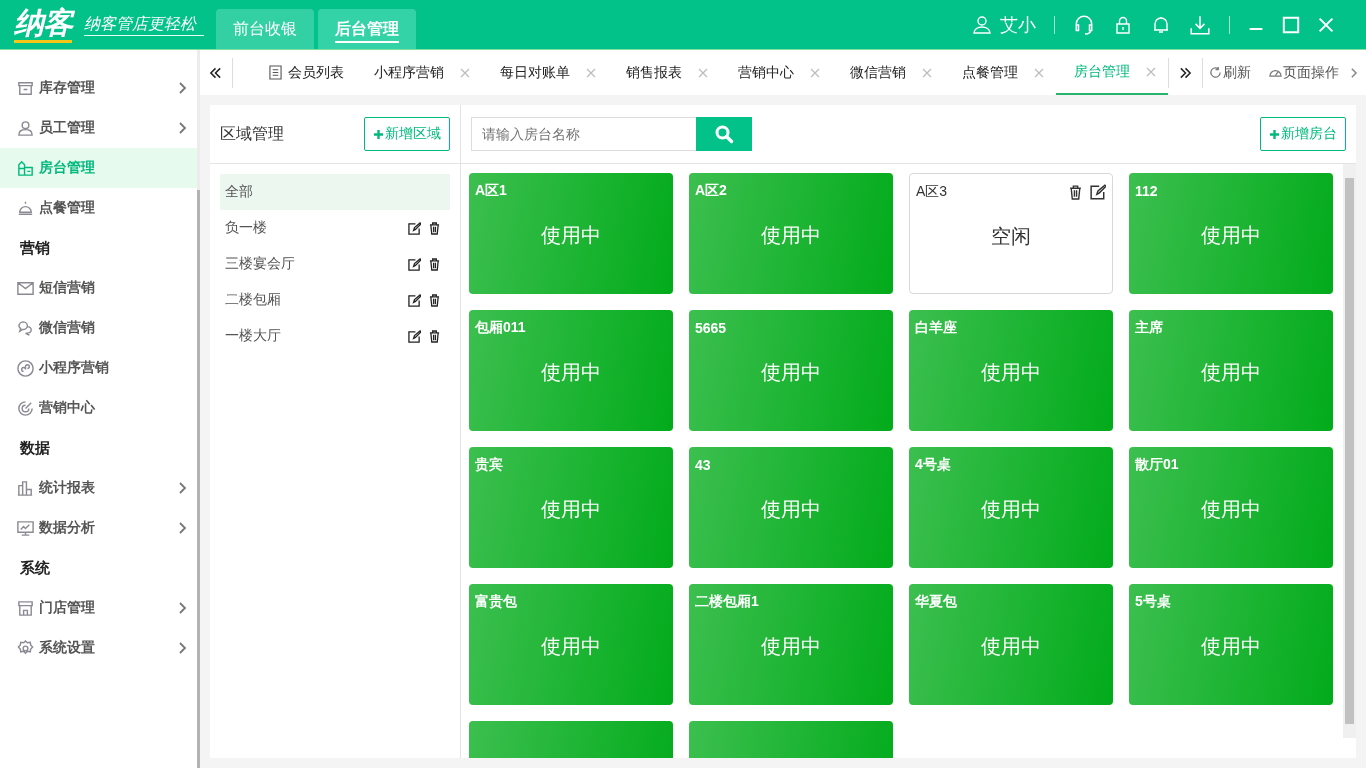 This screenshot has width=1366, height=768. Describe the element at coordinates (1186, 72) in the screenshot. I see `double-chevron-right-icon` at that location.